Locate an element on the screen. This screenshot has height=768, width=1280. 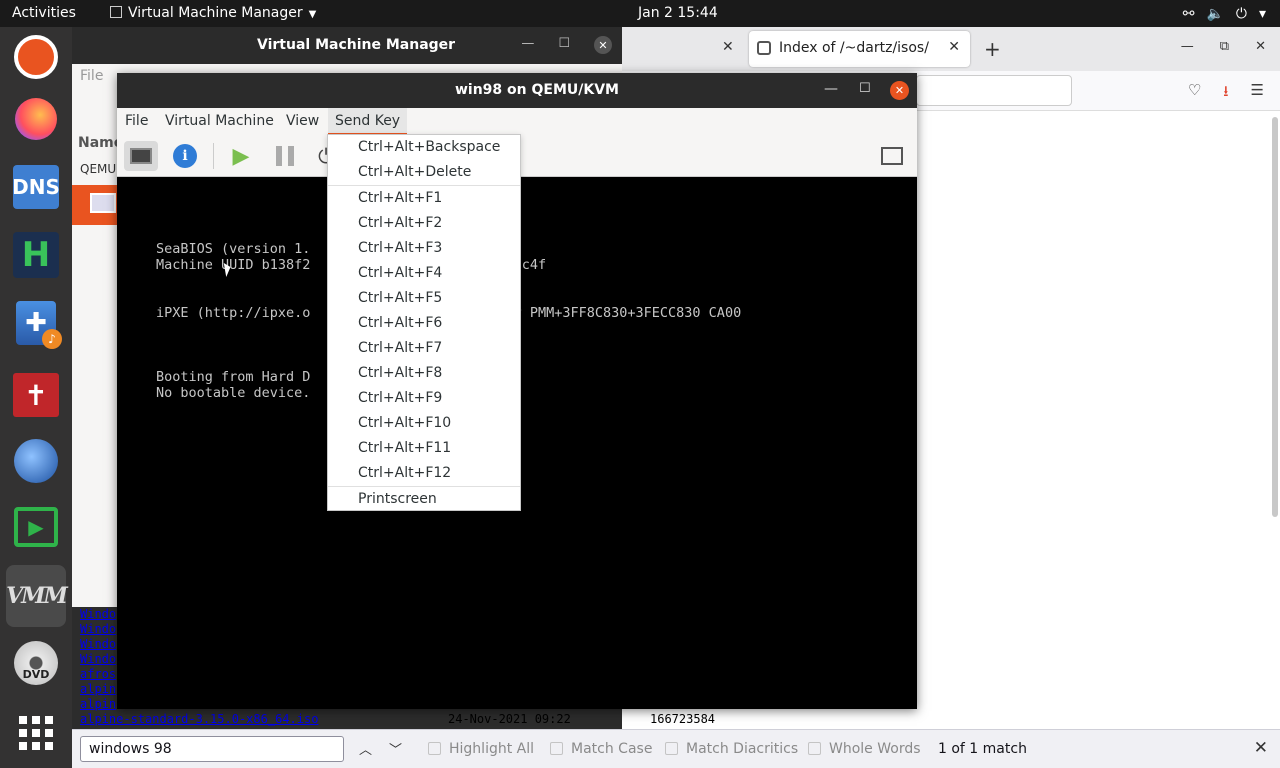
download-icon: ⭳ is located at coordinates (1225, 93).